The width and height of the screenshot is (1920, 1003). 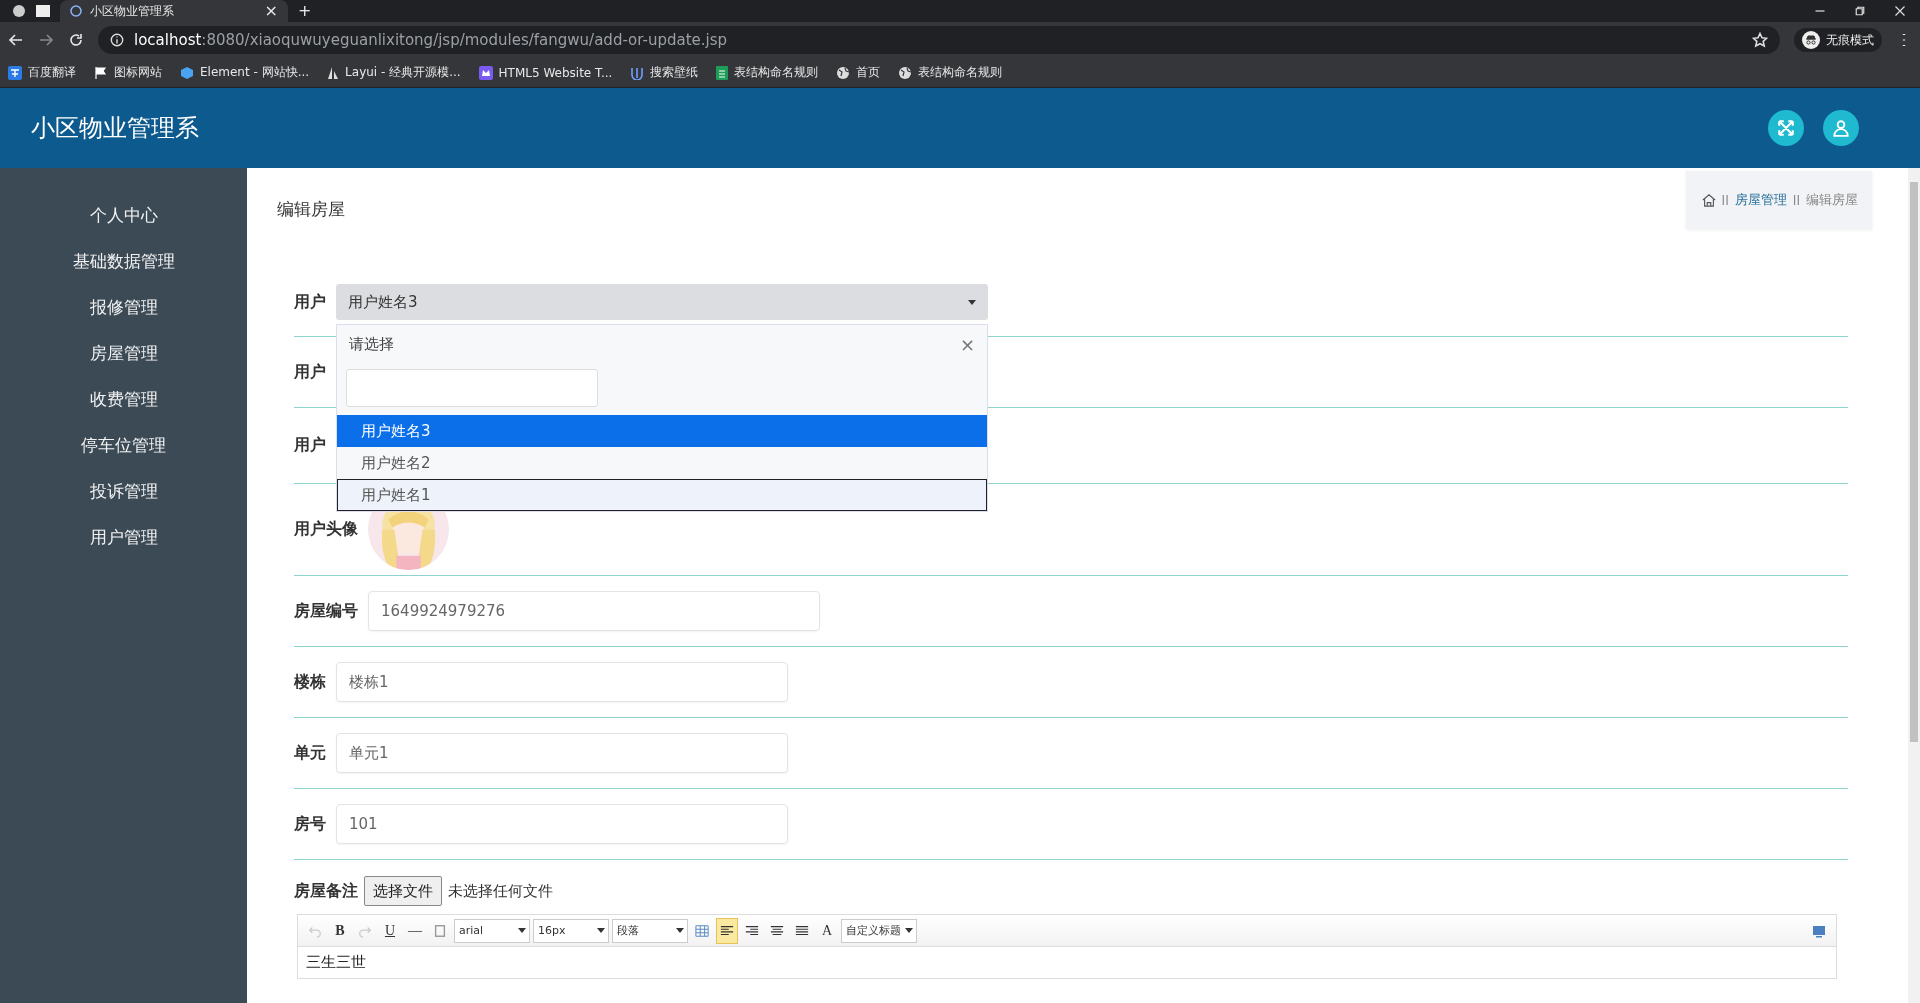 What do you see at coordinates (485, 72) in the screenshot?
I see `crown-icon` at bounding box center [485, 72].